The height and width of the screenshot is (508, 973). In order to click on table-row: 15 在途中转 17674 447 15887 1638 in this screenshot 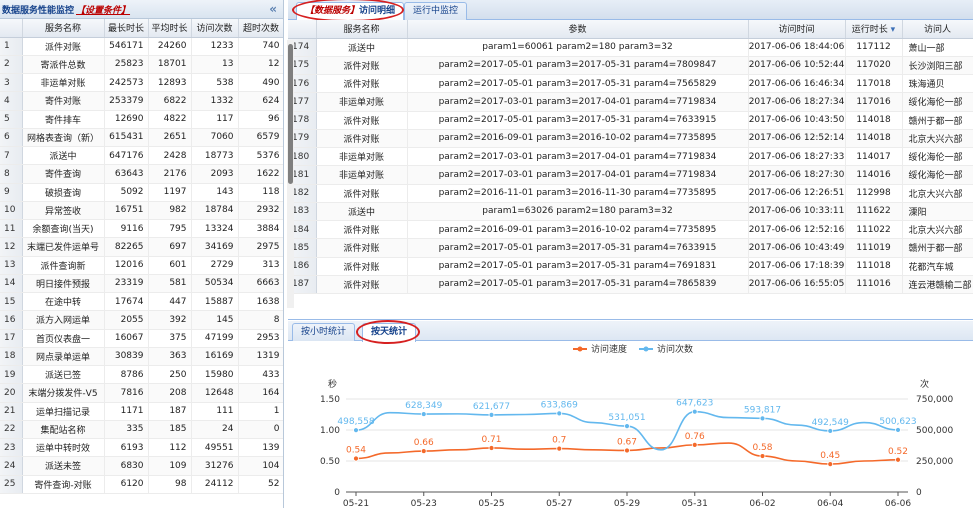, I will do `click(141, 302)`.